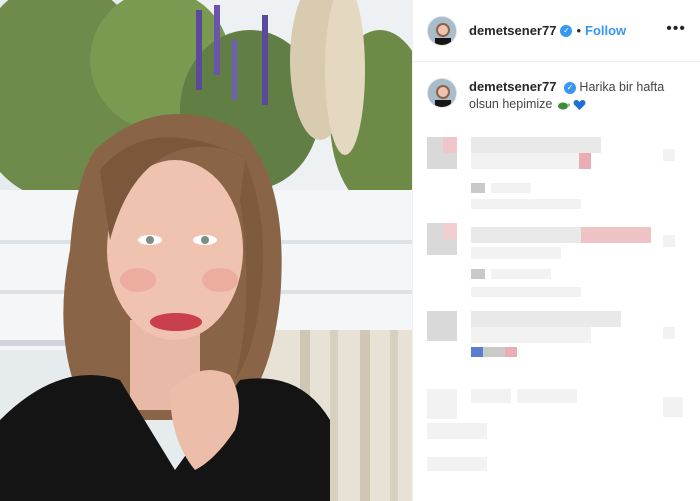 The width and height of the screenshot is (700, 501). I want to click on avatar, so click(442, 30).